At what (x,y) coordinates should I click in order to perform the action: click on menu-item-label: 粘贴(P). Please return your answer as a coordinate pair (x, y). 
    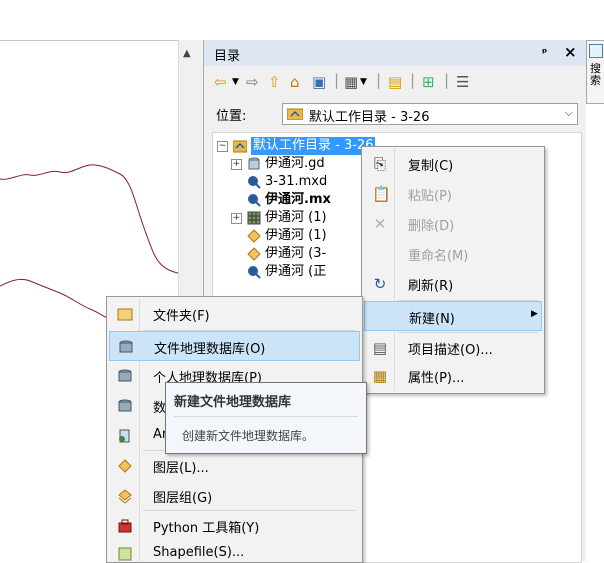
    Looking at the image, I should click on (430, 196).